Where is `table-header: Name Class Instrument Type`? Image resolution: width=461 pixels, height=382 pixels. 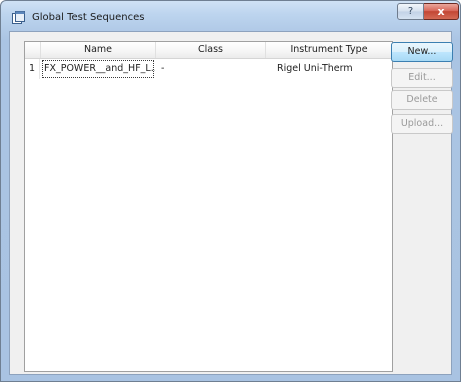 table-header: Name Class Instrument Type is located at coordinates (208, 50).